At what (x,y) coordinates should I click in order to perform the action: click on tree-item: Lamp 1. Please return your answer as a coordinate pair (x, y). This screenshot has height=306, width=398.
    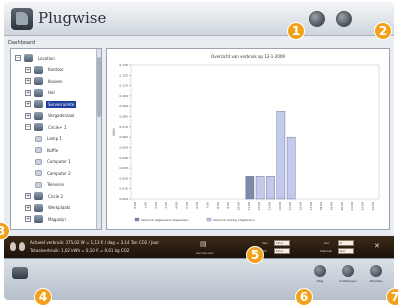
    Looking at the image, I should click on (49, 139).